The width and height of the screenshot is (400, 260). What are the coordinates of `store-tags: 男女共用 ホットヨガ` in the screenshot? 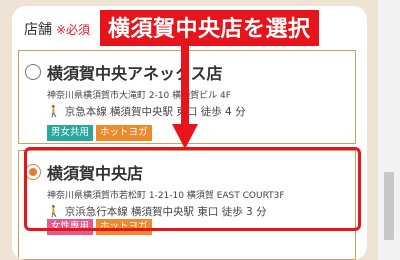 It's located at (99, 133).